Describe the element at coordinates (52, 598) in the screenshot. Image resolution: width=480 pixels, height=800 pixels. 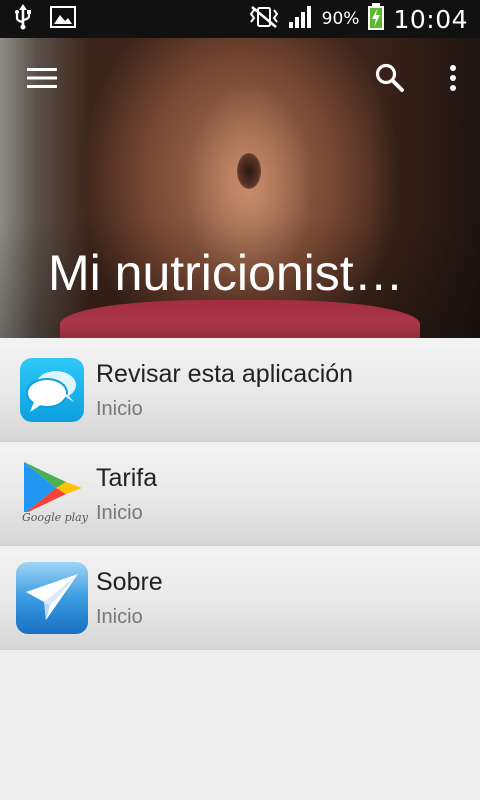
I see `paper-plane-icon` at that location.